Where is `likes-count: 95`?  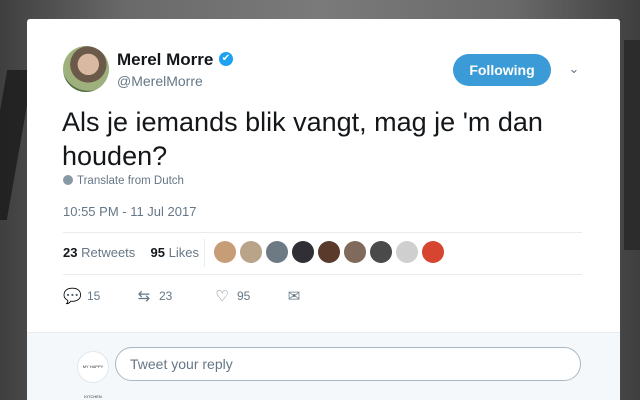
likes-count: 95 is located at coordinates (158, 252).